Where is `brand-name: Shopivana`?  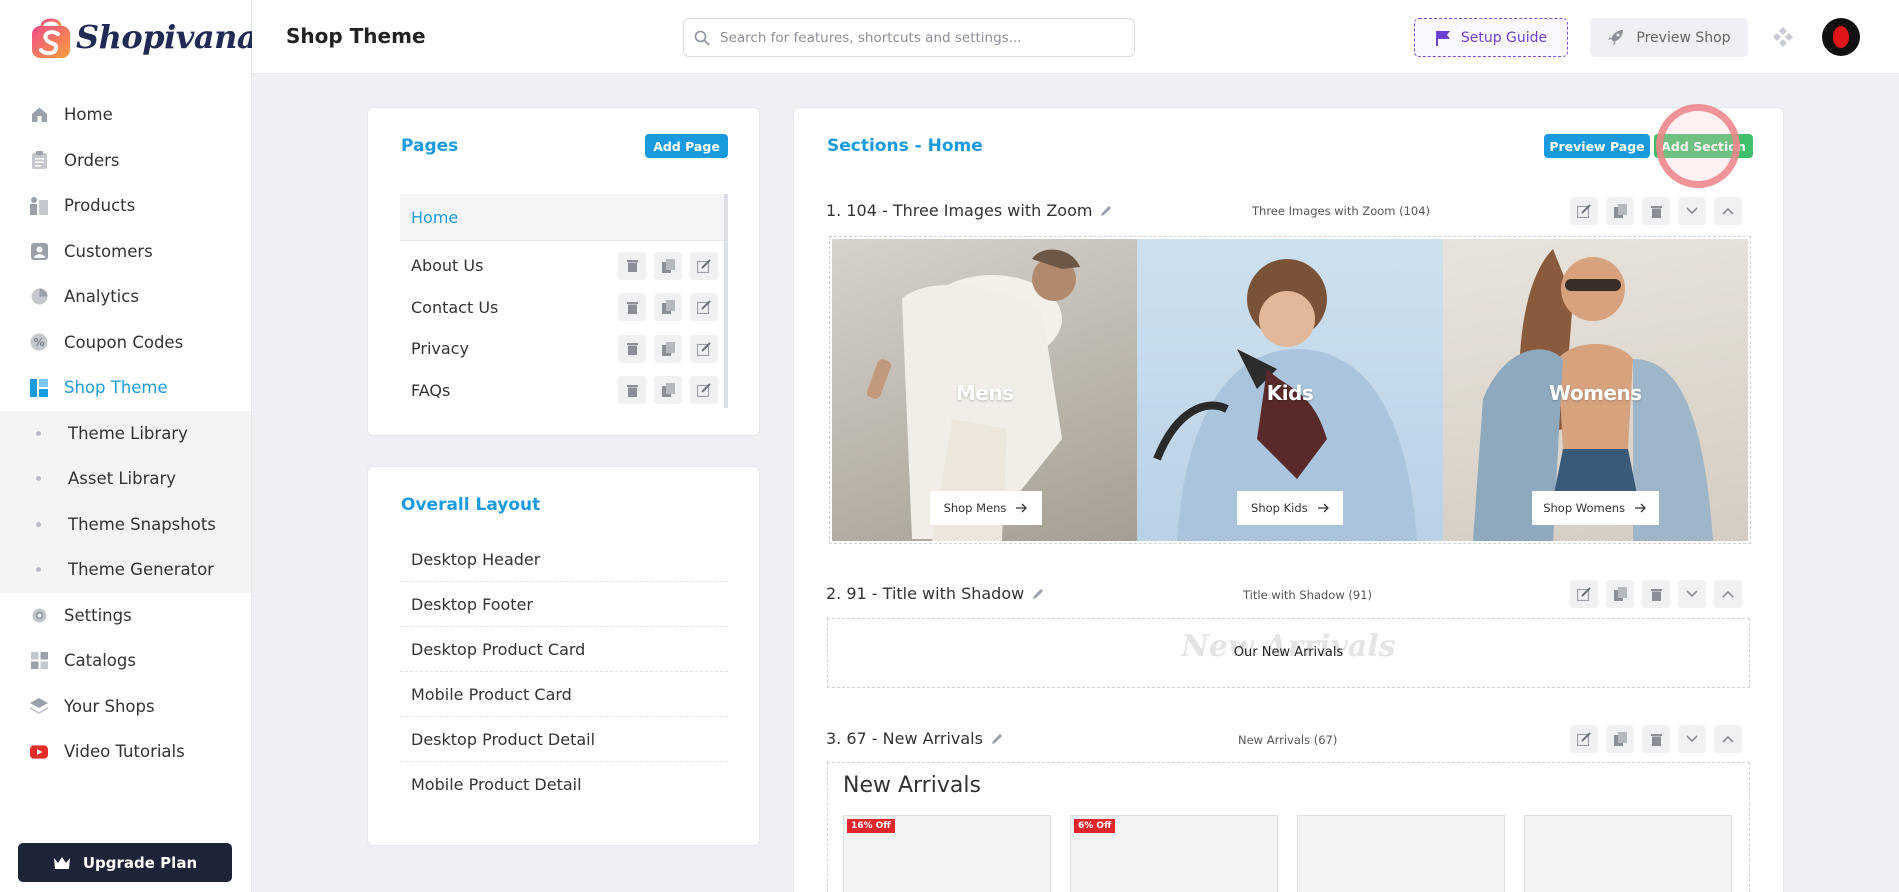 brand-name: Shopivana is located at coordinates (167, 37).